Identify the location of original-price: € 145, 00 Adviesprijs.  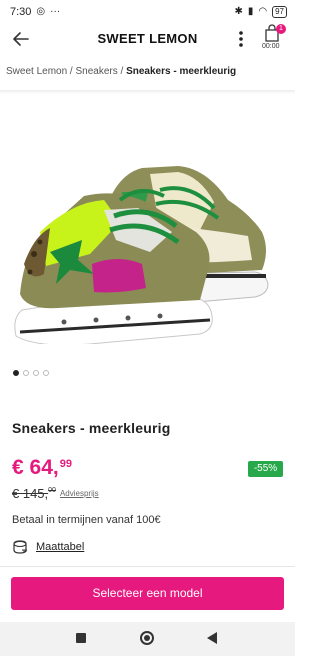
(55, 493).